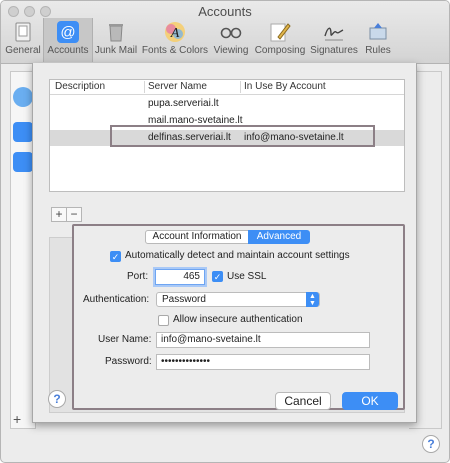 This screenshot has height=463, width=450. Describe the element at coordinates (115, 256) in the screenshot. I see `auto-detect-checkbox: ✓` at that location.